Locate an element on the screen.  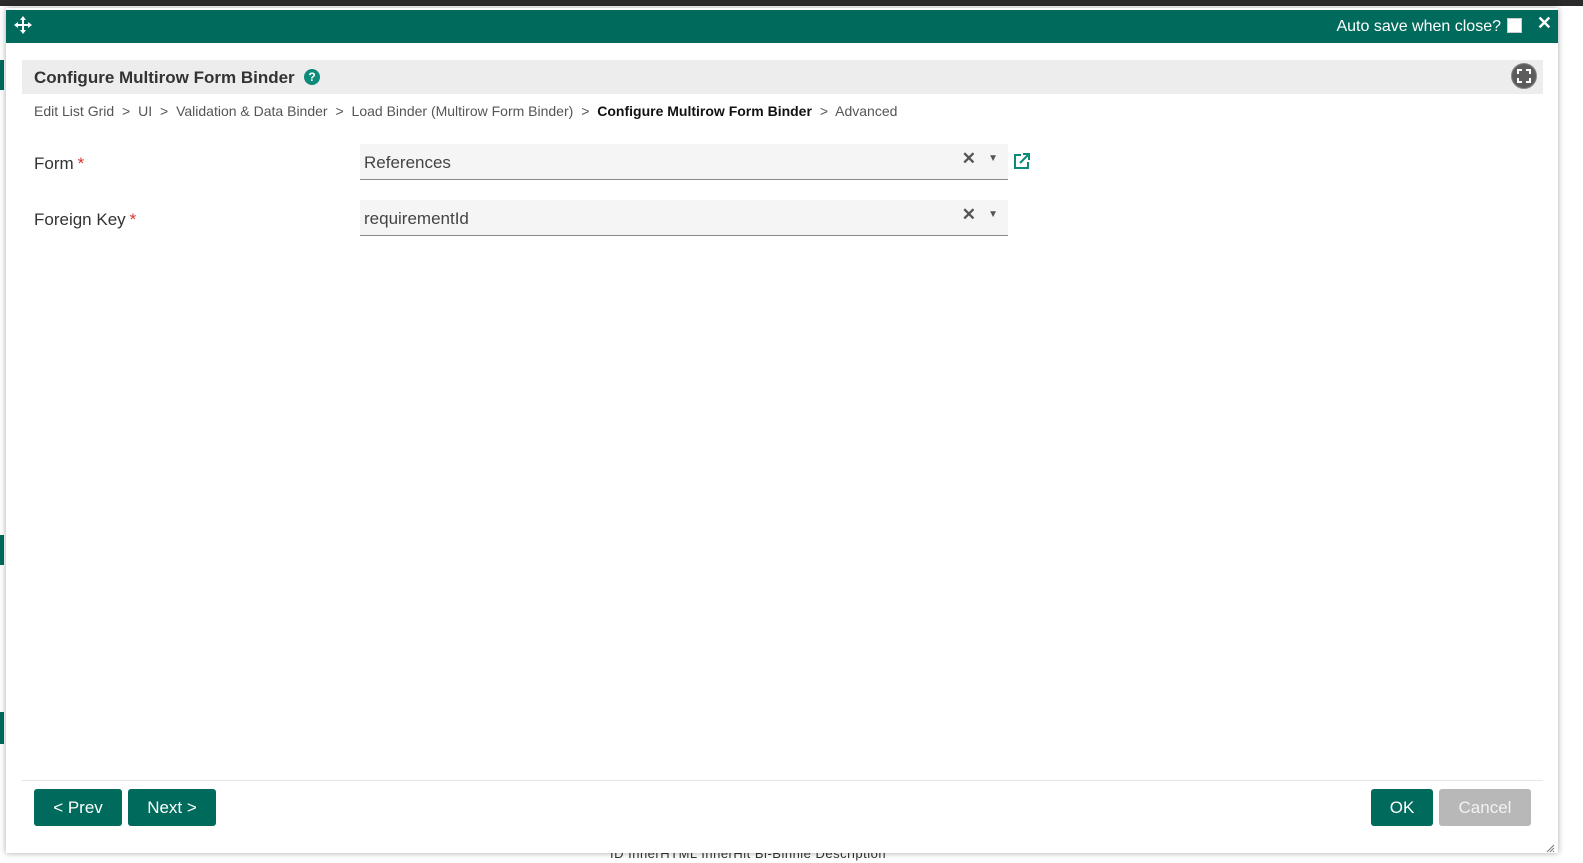
prev-button: < Prev is located at coordinates (78, 807).